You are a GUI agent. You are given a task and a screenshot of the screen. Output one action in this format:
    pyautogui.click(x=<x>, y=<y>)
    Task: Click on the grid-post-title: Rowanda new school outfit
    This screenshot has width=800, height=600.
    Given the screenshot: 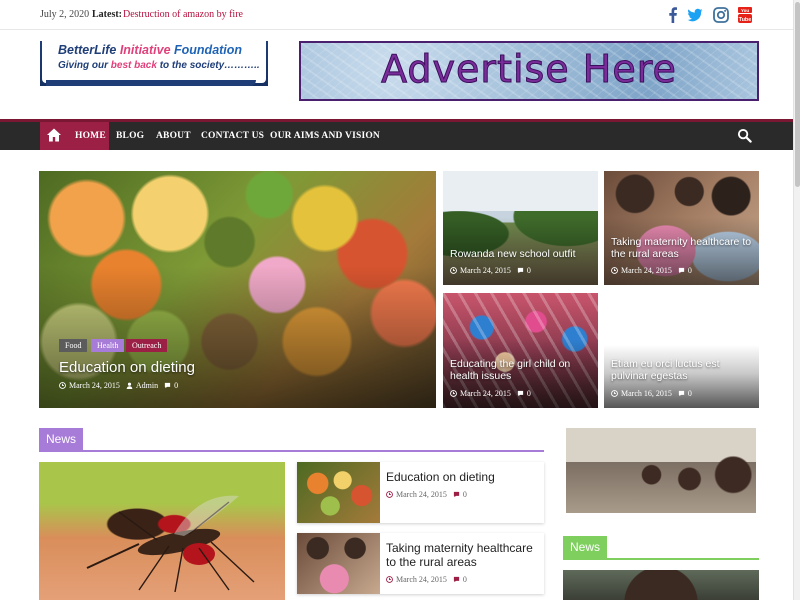 What is the action you would take?
    pyautogui.click(x=522, y=254)
    